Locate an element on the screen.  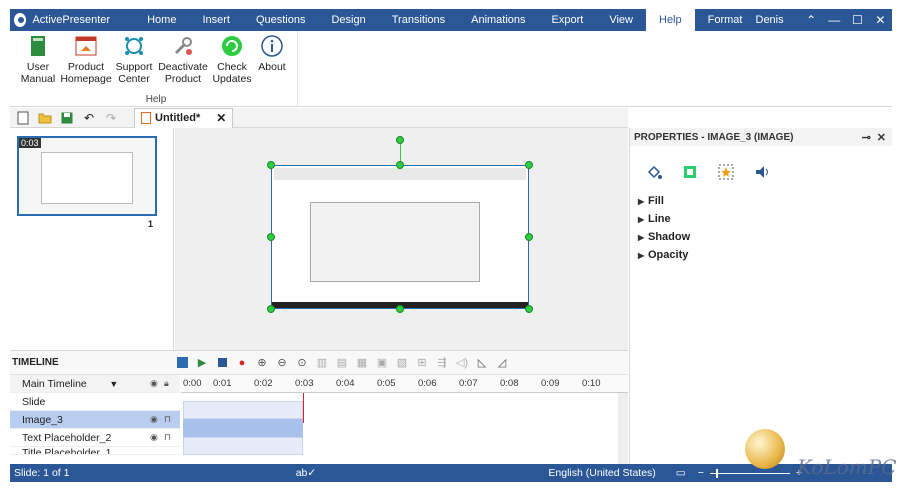
close-icon: ✕ is located at coordinates (880, 20).